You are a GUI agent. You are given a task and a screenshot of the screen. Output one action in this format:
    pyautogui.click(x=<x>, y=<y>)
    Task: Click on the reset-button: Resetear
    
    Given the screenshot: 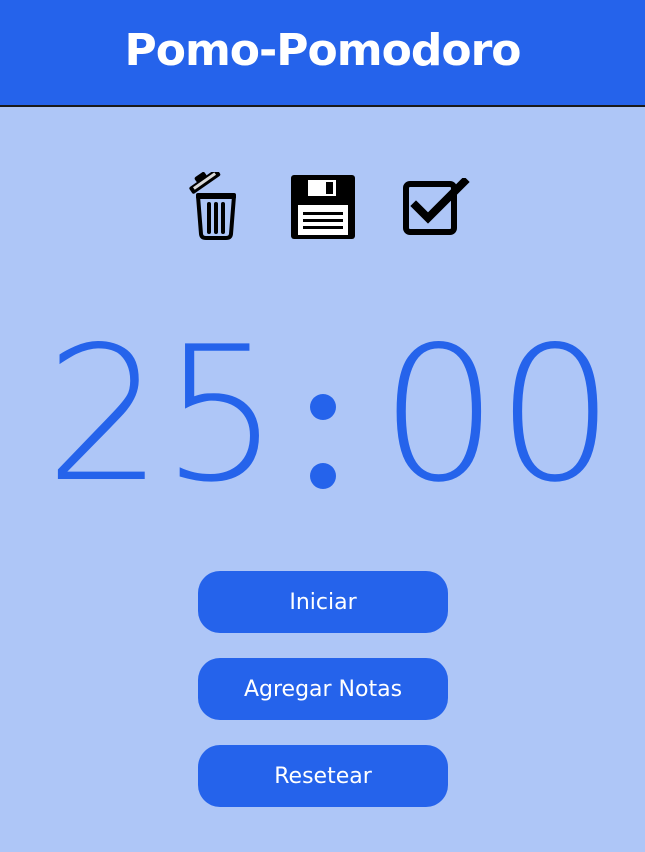 What is the action you would take?
    pyautogui.click(x=323, y=776)
    